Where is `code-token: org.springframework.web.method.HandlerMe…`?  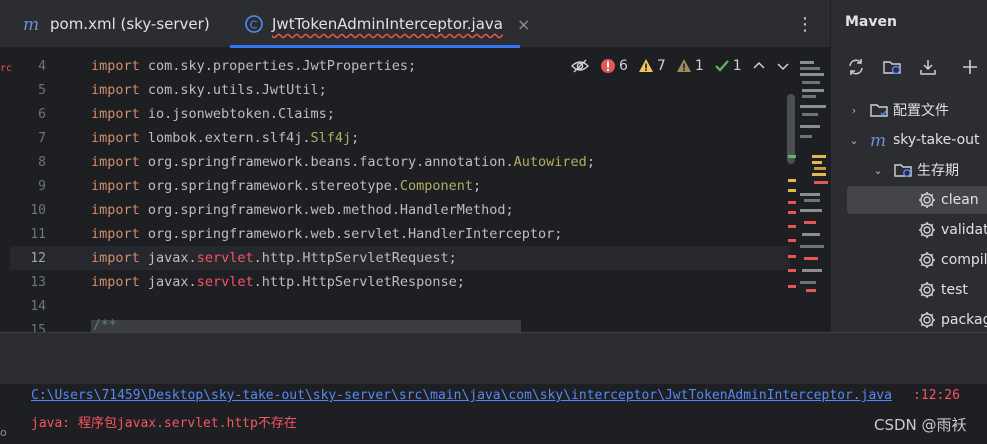
code-token: org.springframework.web.method.HandlerMe… is located at coordinates (326, 210).